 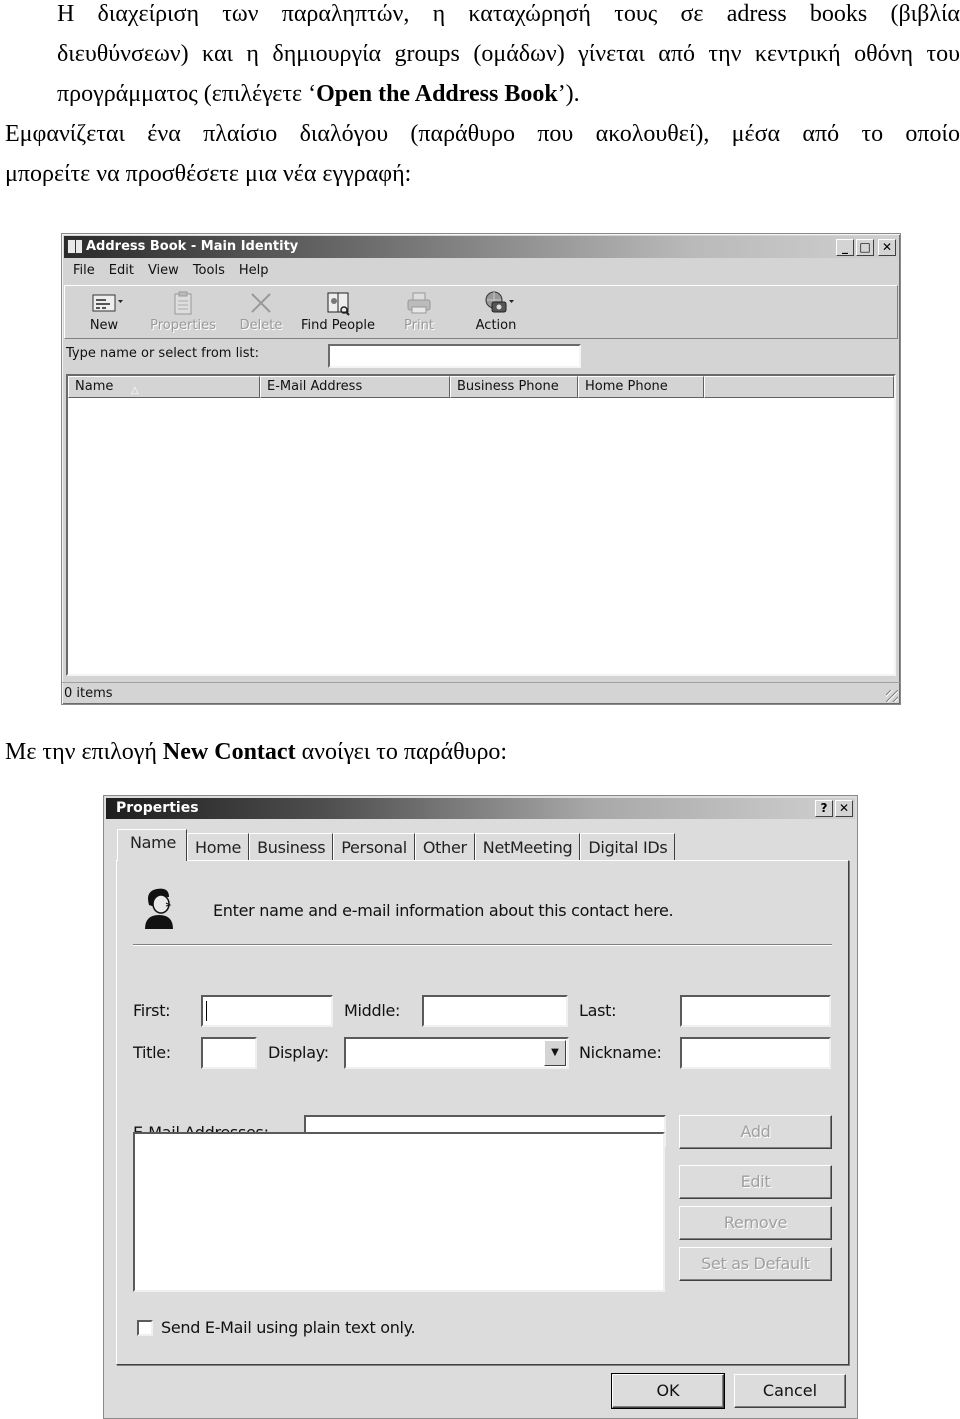 I want to click on title-bar: Properties ? ✕, so click(x=480, y=808).